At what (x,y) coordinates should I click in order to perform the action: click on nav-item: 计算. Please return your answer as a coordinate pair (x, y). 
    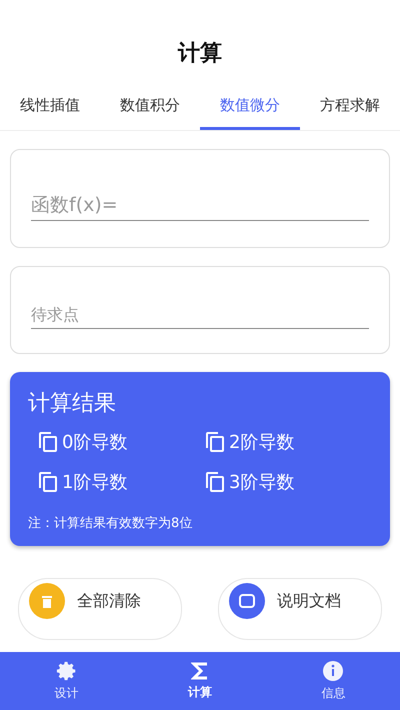
    Looking at the image, I should click on (200, 681).